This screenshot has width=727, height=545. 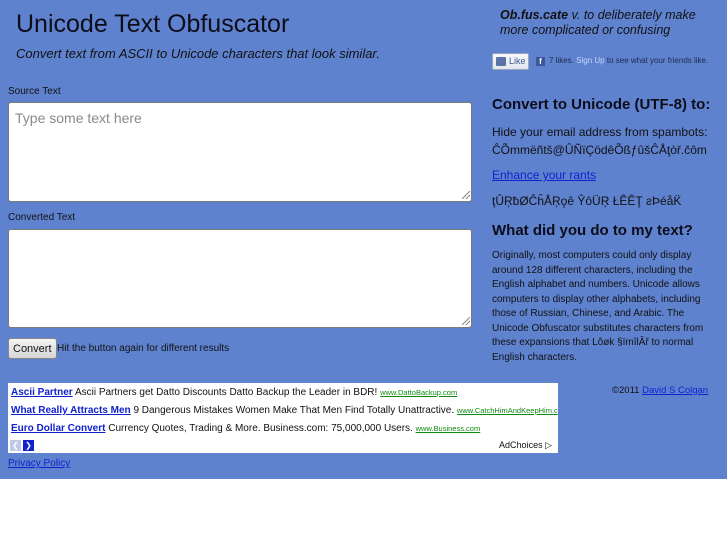 I want to click on chevron-left-icon: ❮, so click(x=15, y=445).